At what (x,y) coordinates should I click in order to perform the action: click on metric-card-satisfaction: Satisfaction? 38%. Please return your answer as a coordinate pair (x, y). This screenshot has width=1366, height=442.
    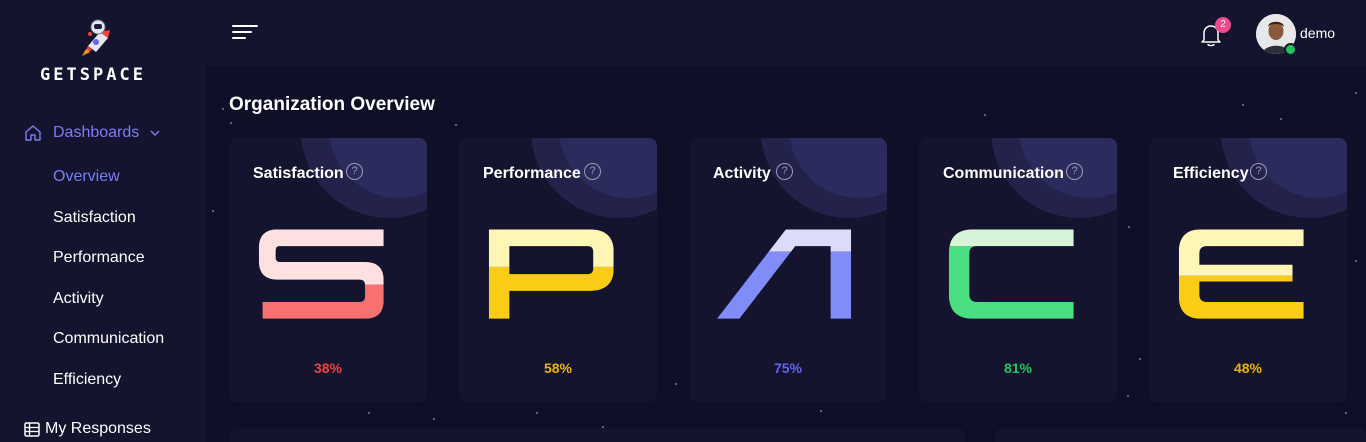
    Looking at the image, I should click on (328, 270).